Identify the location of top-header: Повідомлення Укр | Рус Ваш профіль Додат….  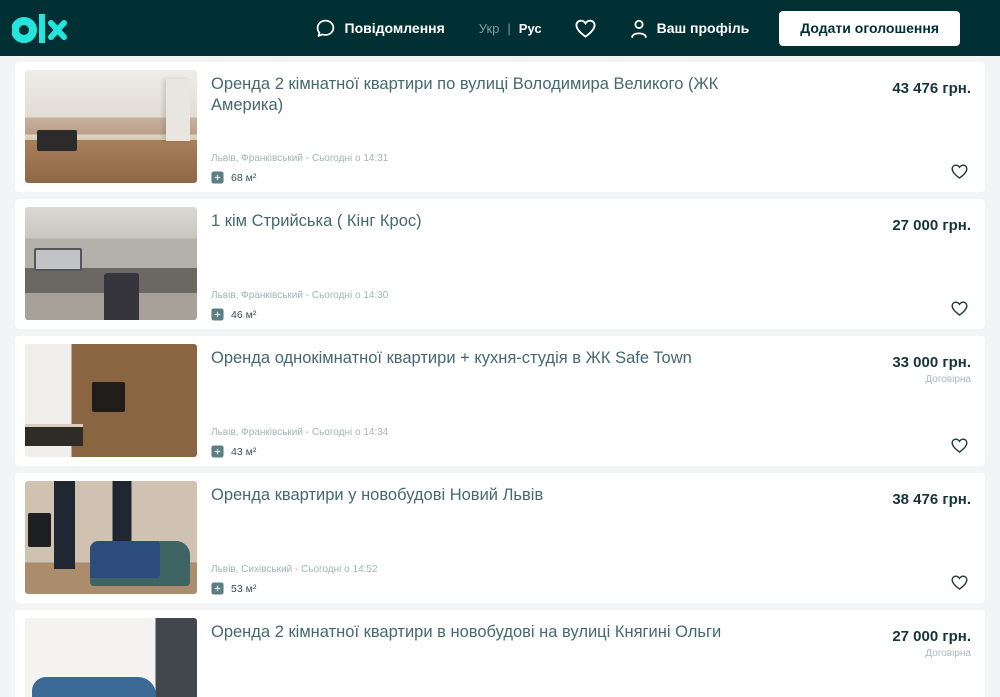
(500, 28).